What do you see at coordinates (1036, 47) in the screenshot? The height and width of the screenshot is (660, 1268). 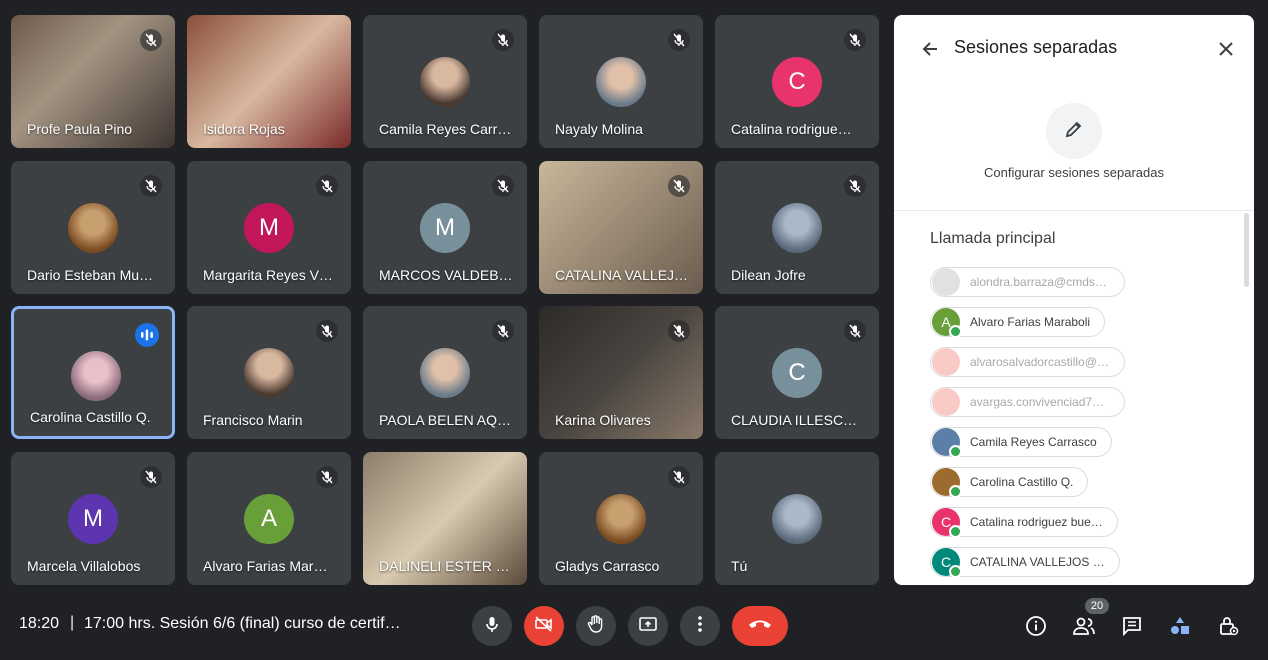 I see `panel-title: Sesiones separadas` at bounding box center [1036, 47].